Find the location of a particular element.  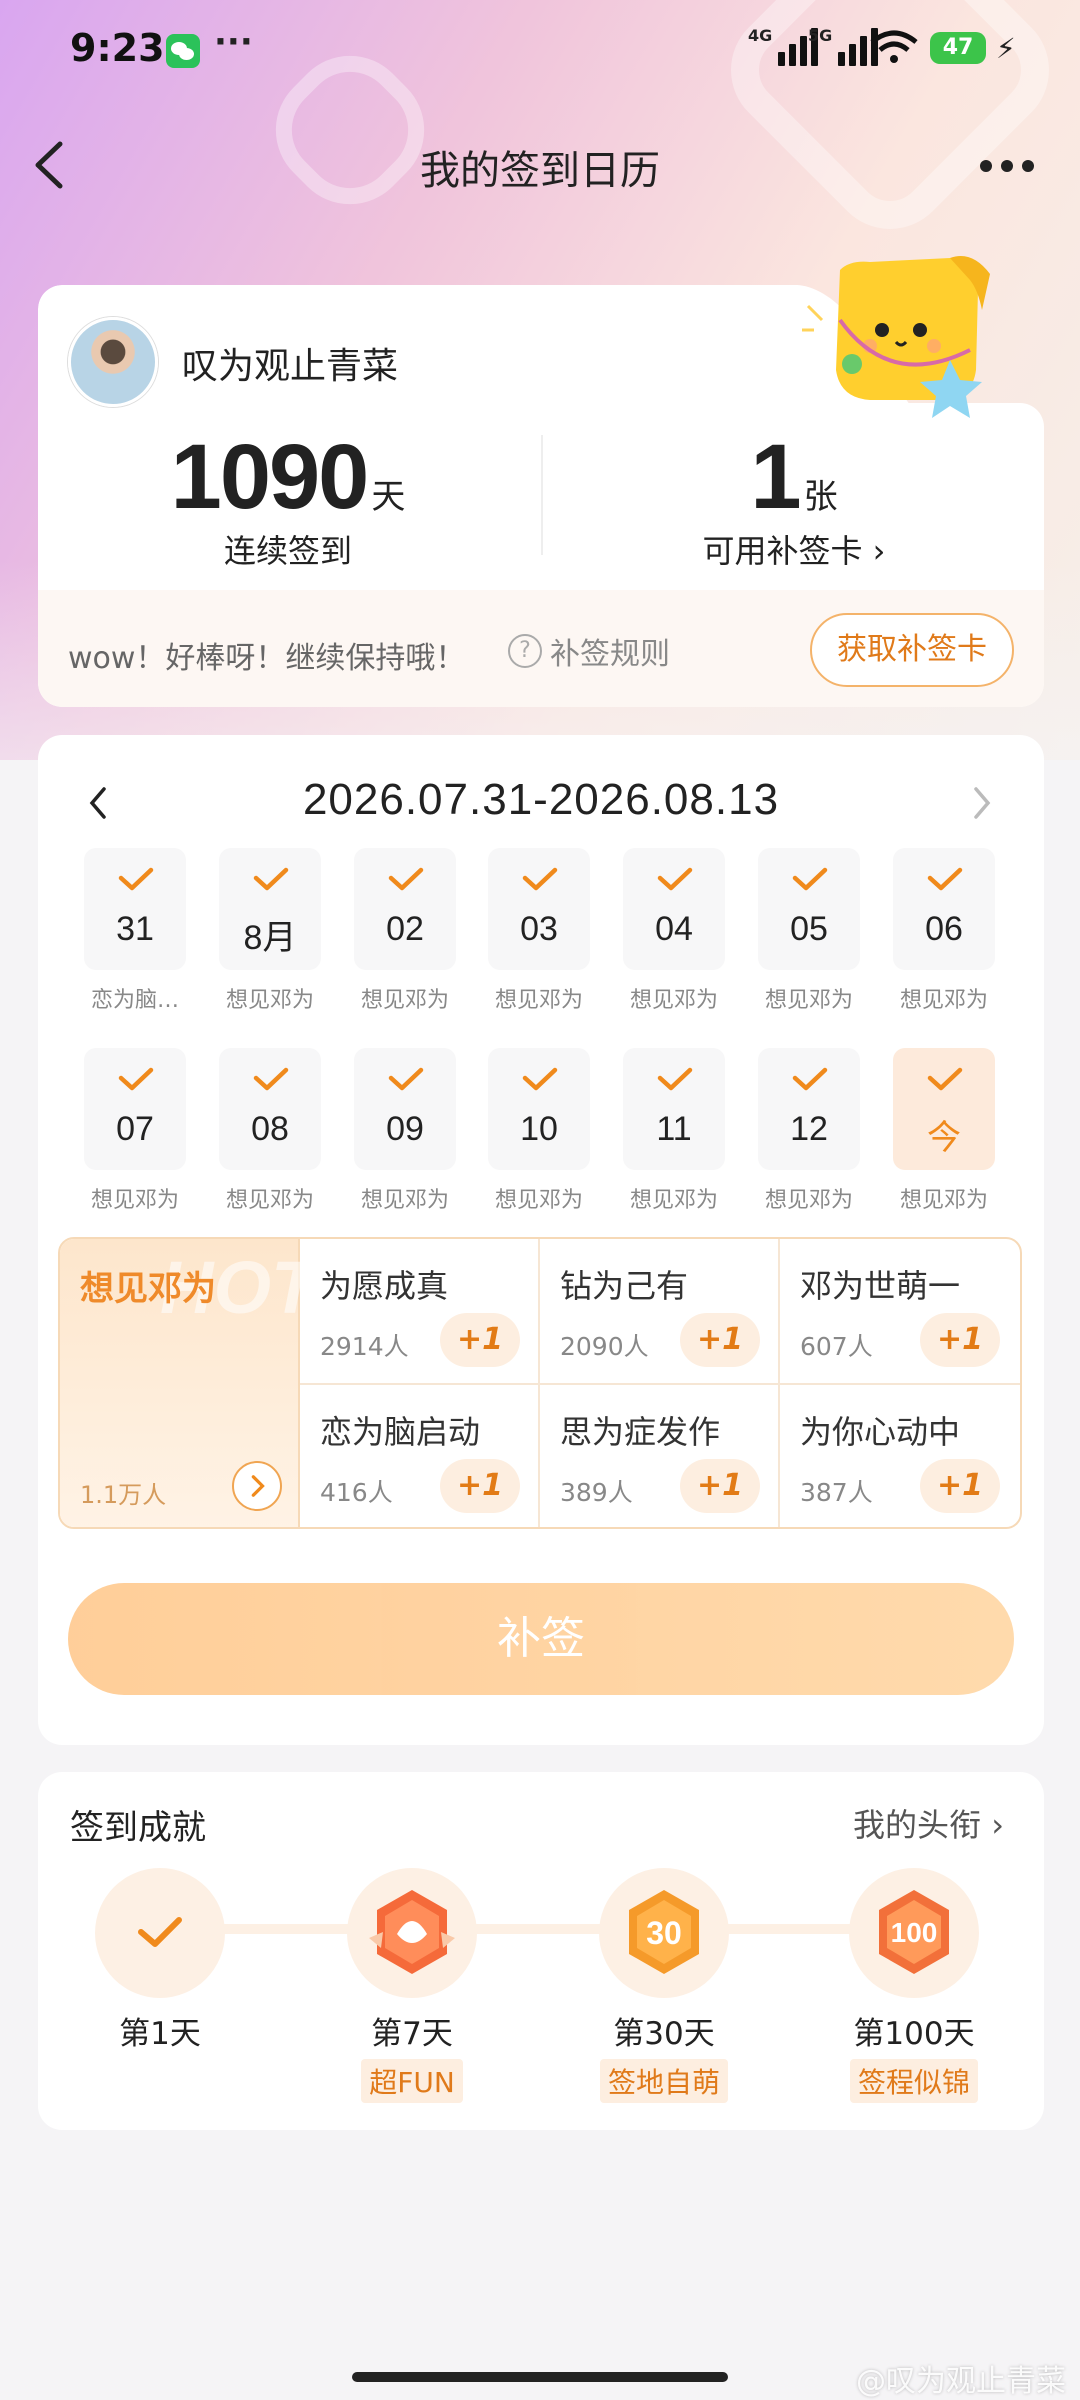

day-number: 12 is located at coordinates (809, 1129).